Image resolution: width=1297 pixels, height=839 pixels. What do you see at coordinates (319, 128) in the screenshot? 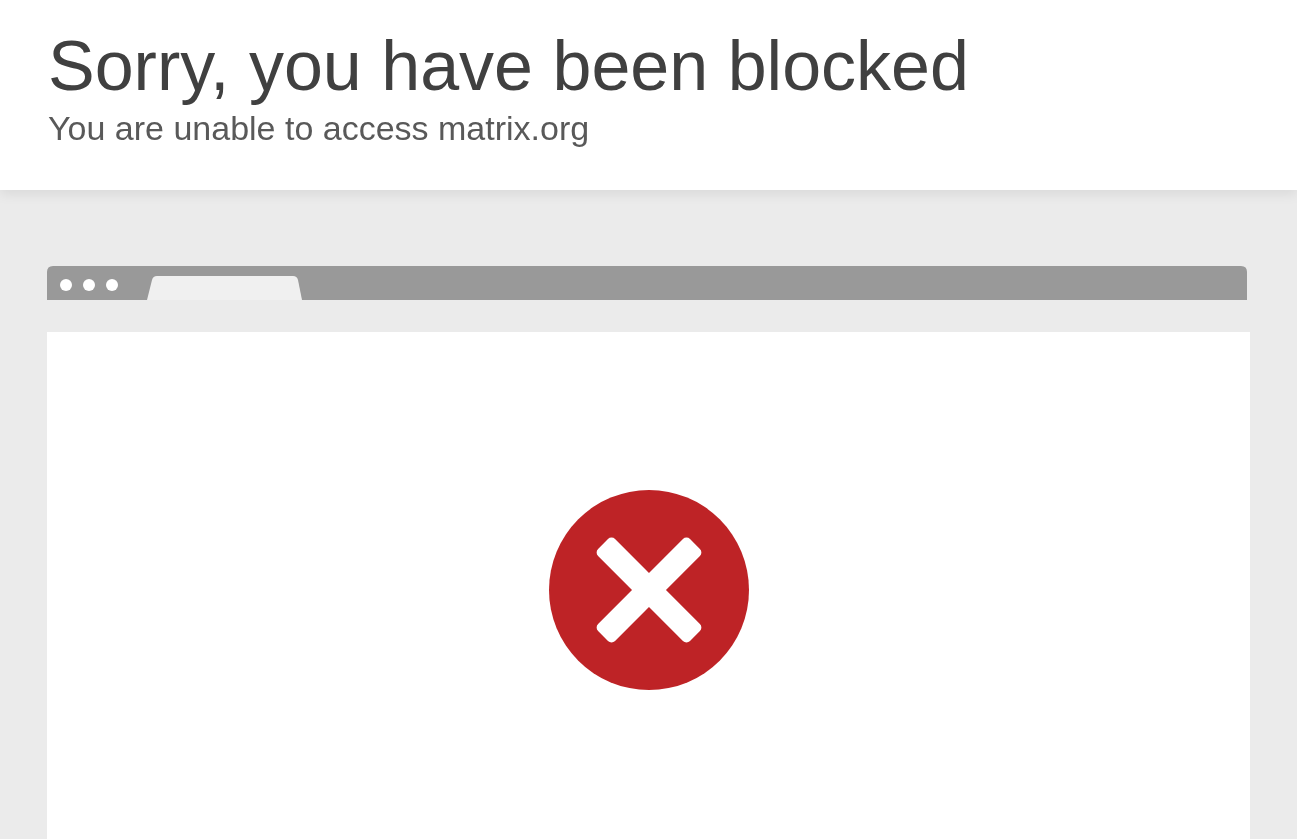
I see `page-subtitle: You are unable to access matrix.org` at bounding box center [319, 128].